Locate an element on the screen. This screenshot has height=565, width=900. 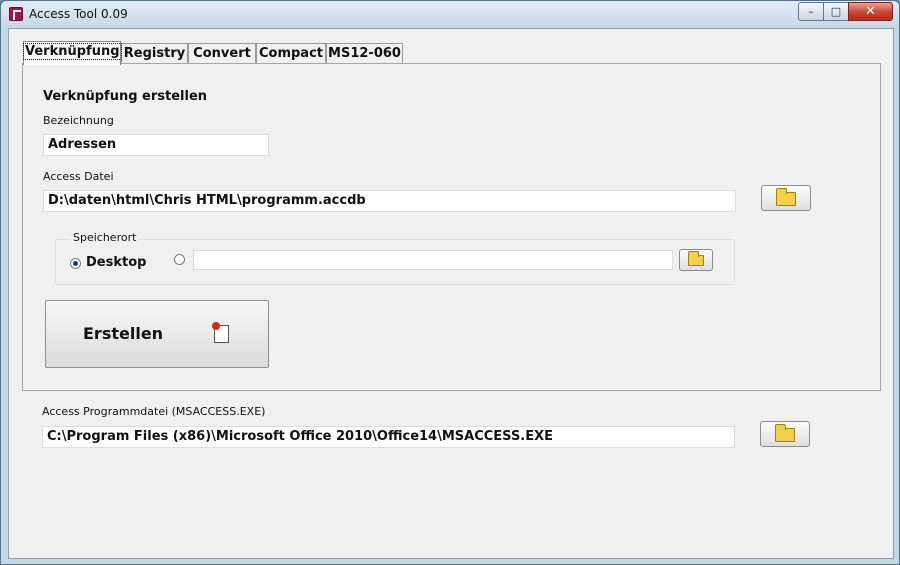
access-file-field: D:\daten\html\Chris HTML\programm.accdb is located at coordinates (389, 201).